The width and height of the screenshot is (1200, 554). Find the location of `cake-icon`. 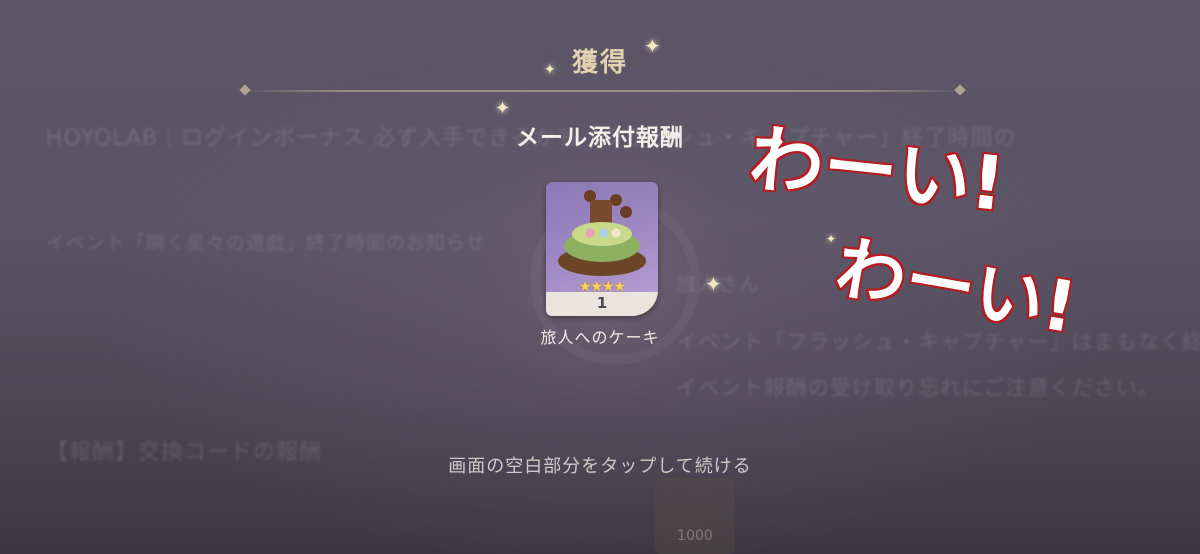

cake-icon is located at coordinates (602, 237).